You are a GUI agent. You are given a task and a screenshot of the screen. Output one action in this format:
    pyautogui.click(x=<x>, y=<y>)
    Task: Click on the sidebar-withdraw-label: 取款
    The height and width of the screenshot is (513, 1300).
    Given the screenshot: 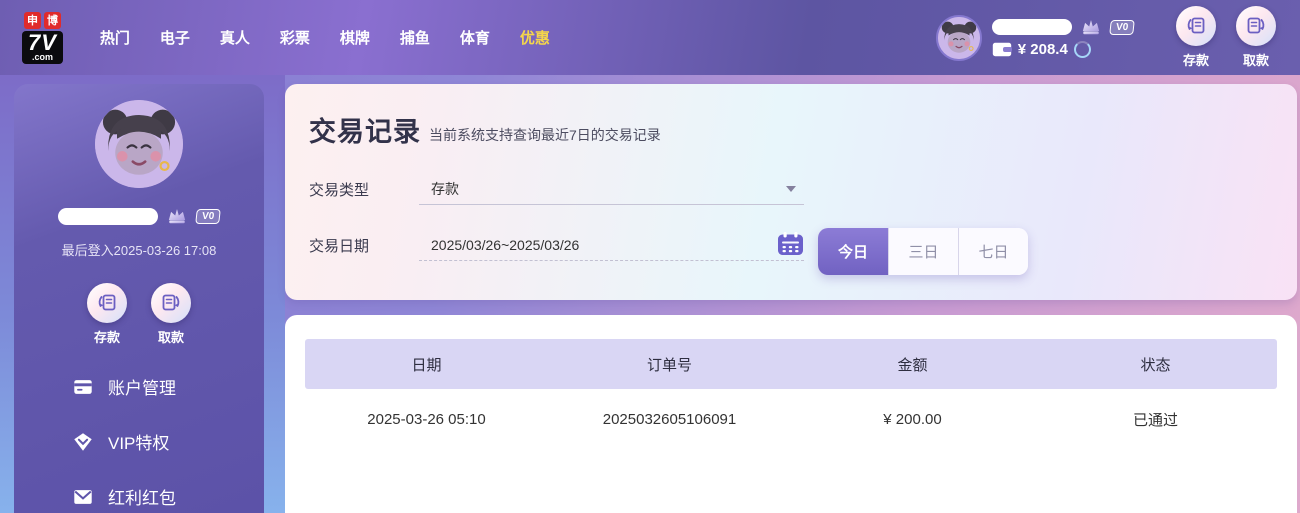 What is the action you would take?
    pyautogui.click(x=170, y=337)
    